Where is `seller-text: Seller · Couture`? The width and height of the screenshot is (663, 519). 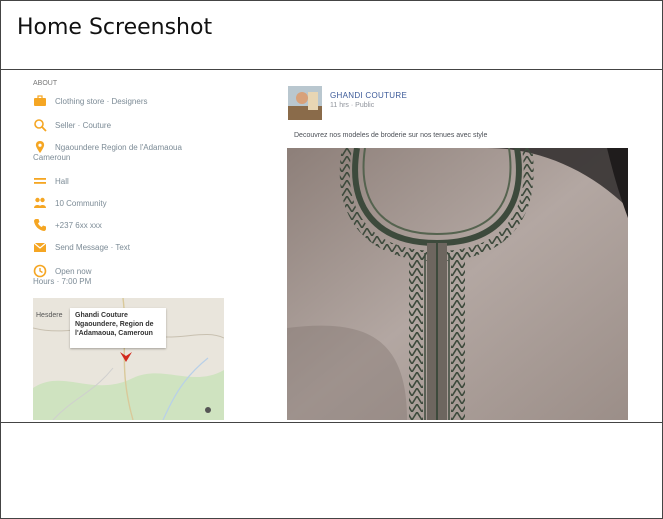 seller-text: Seller · Couture is located at coordinates (83, 125).